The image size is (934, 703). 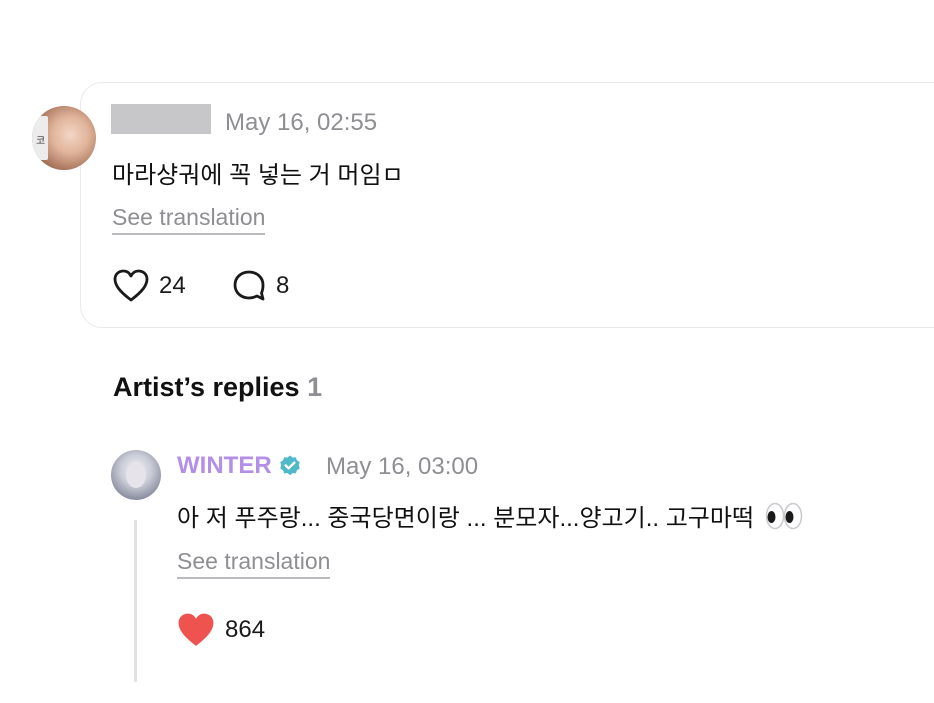 I want to click on artist-avatar, so click(x=136, y=475).